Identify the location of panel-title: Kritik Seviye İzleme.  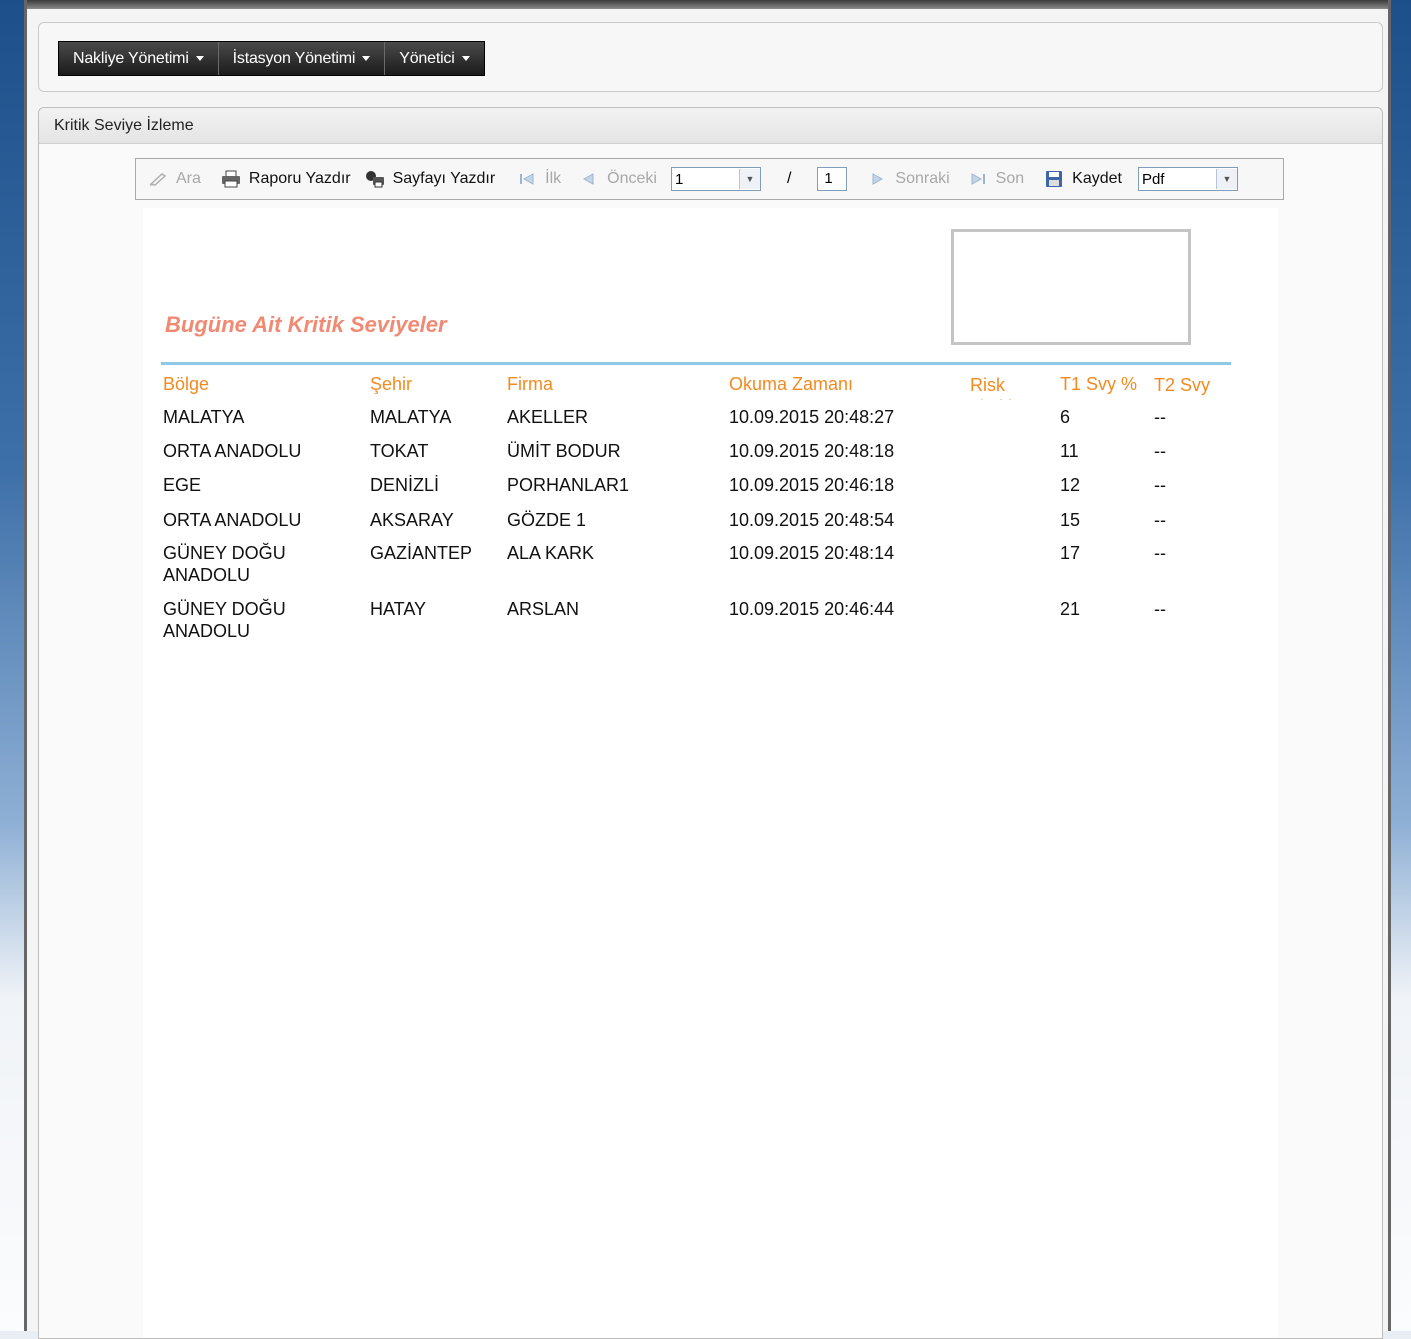
(710, 126).